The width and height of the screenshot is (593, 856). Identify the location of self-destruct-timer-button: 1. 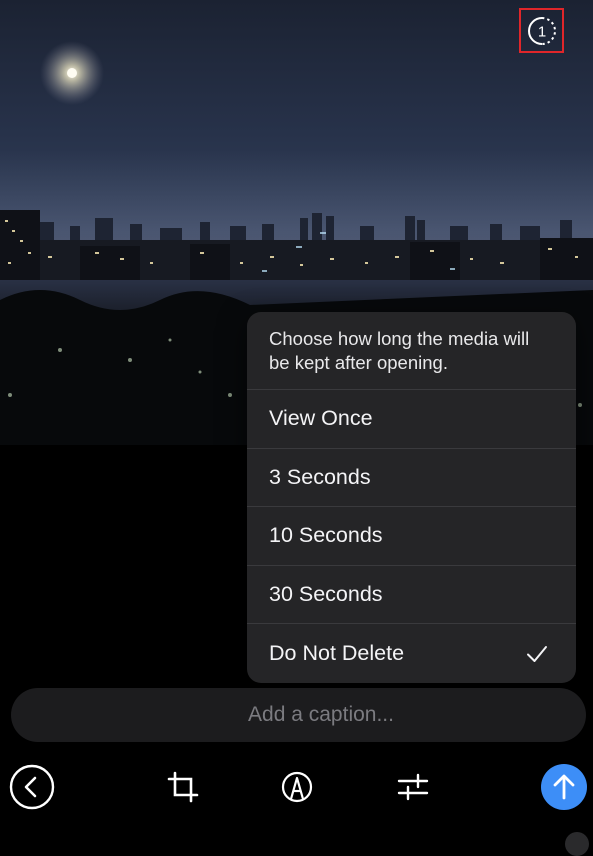
(541, 30).